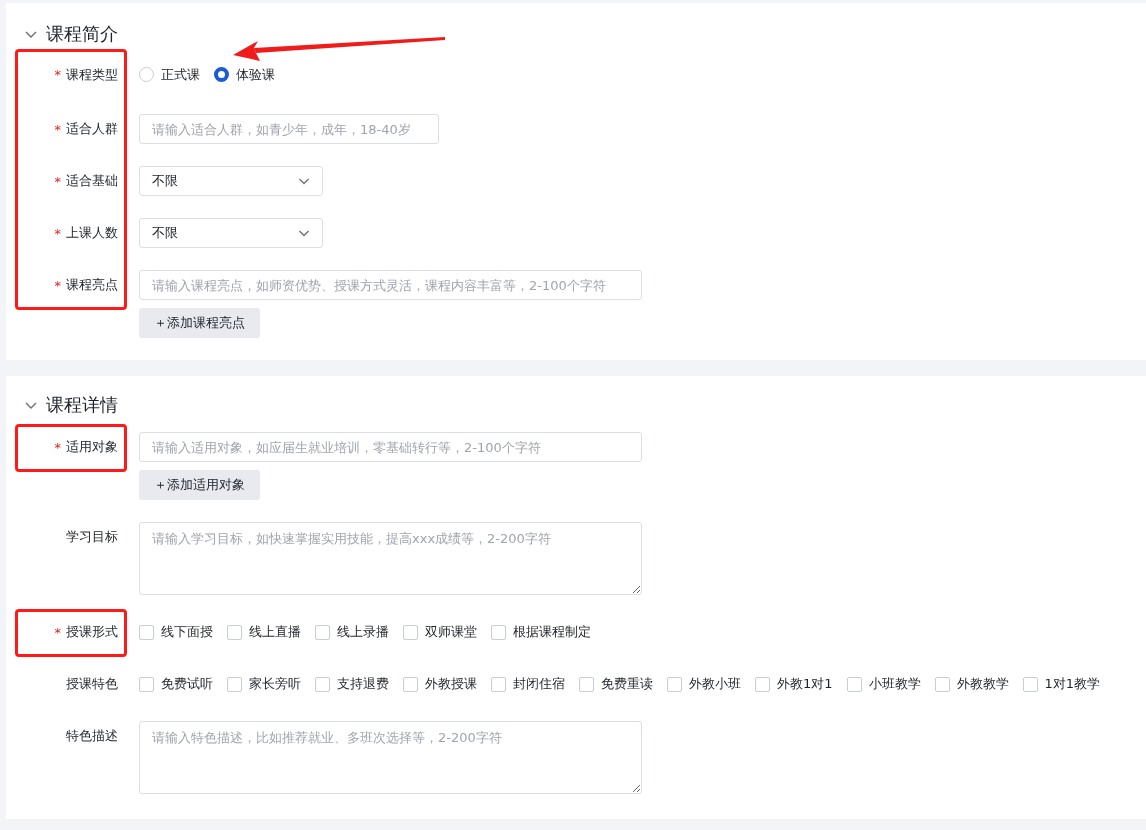 Image resolution: width=1146 pixels, height=830 pixels. What do you see at coordinates (440, 632) in the screenshot?
I see `checkbox-option: 双师课堂` at bounding box center [440, 632].